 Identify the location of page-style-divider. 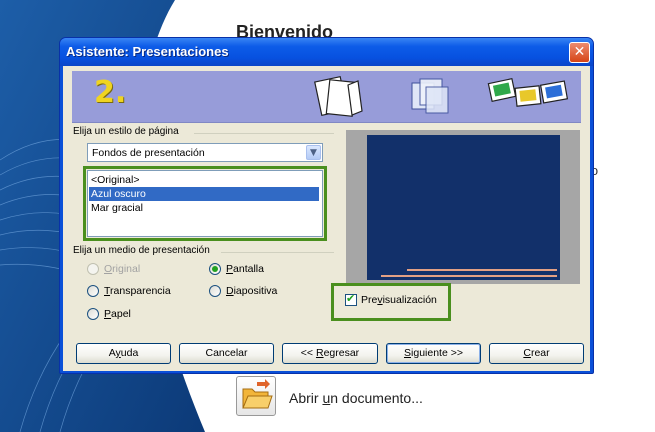
(264, 133).